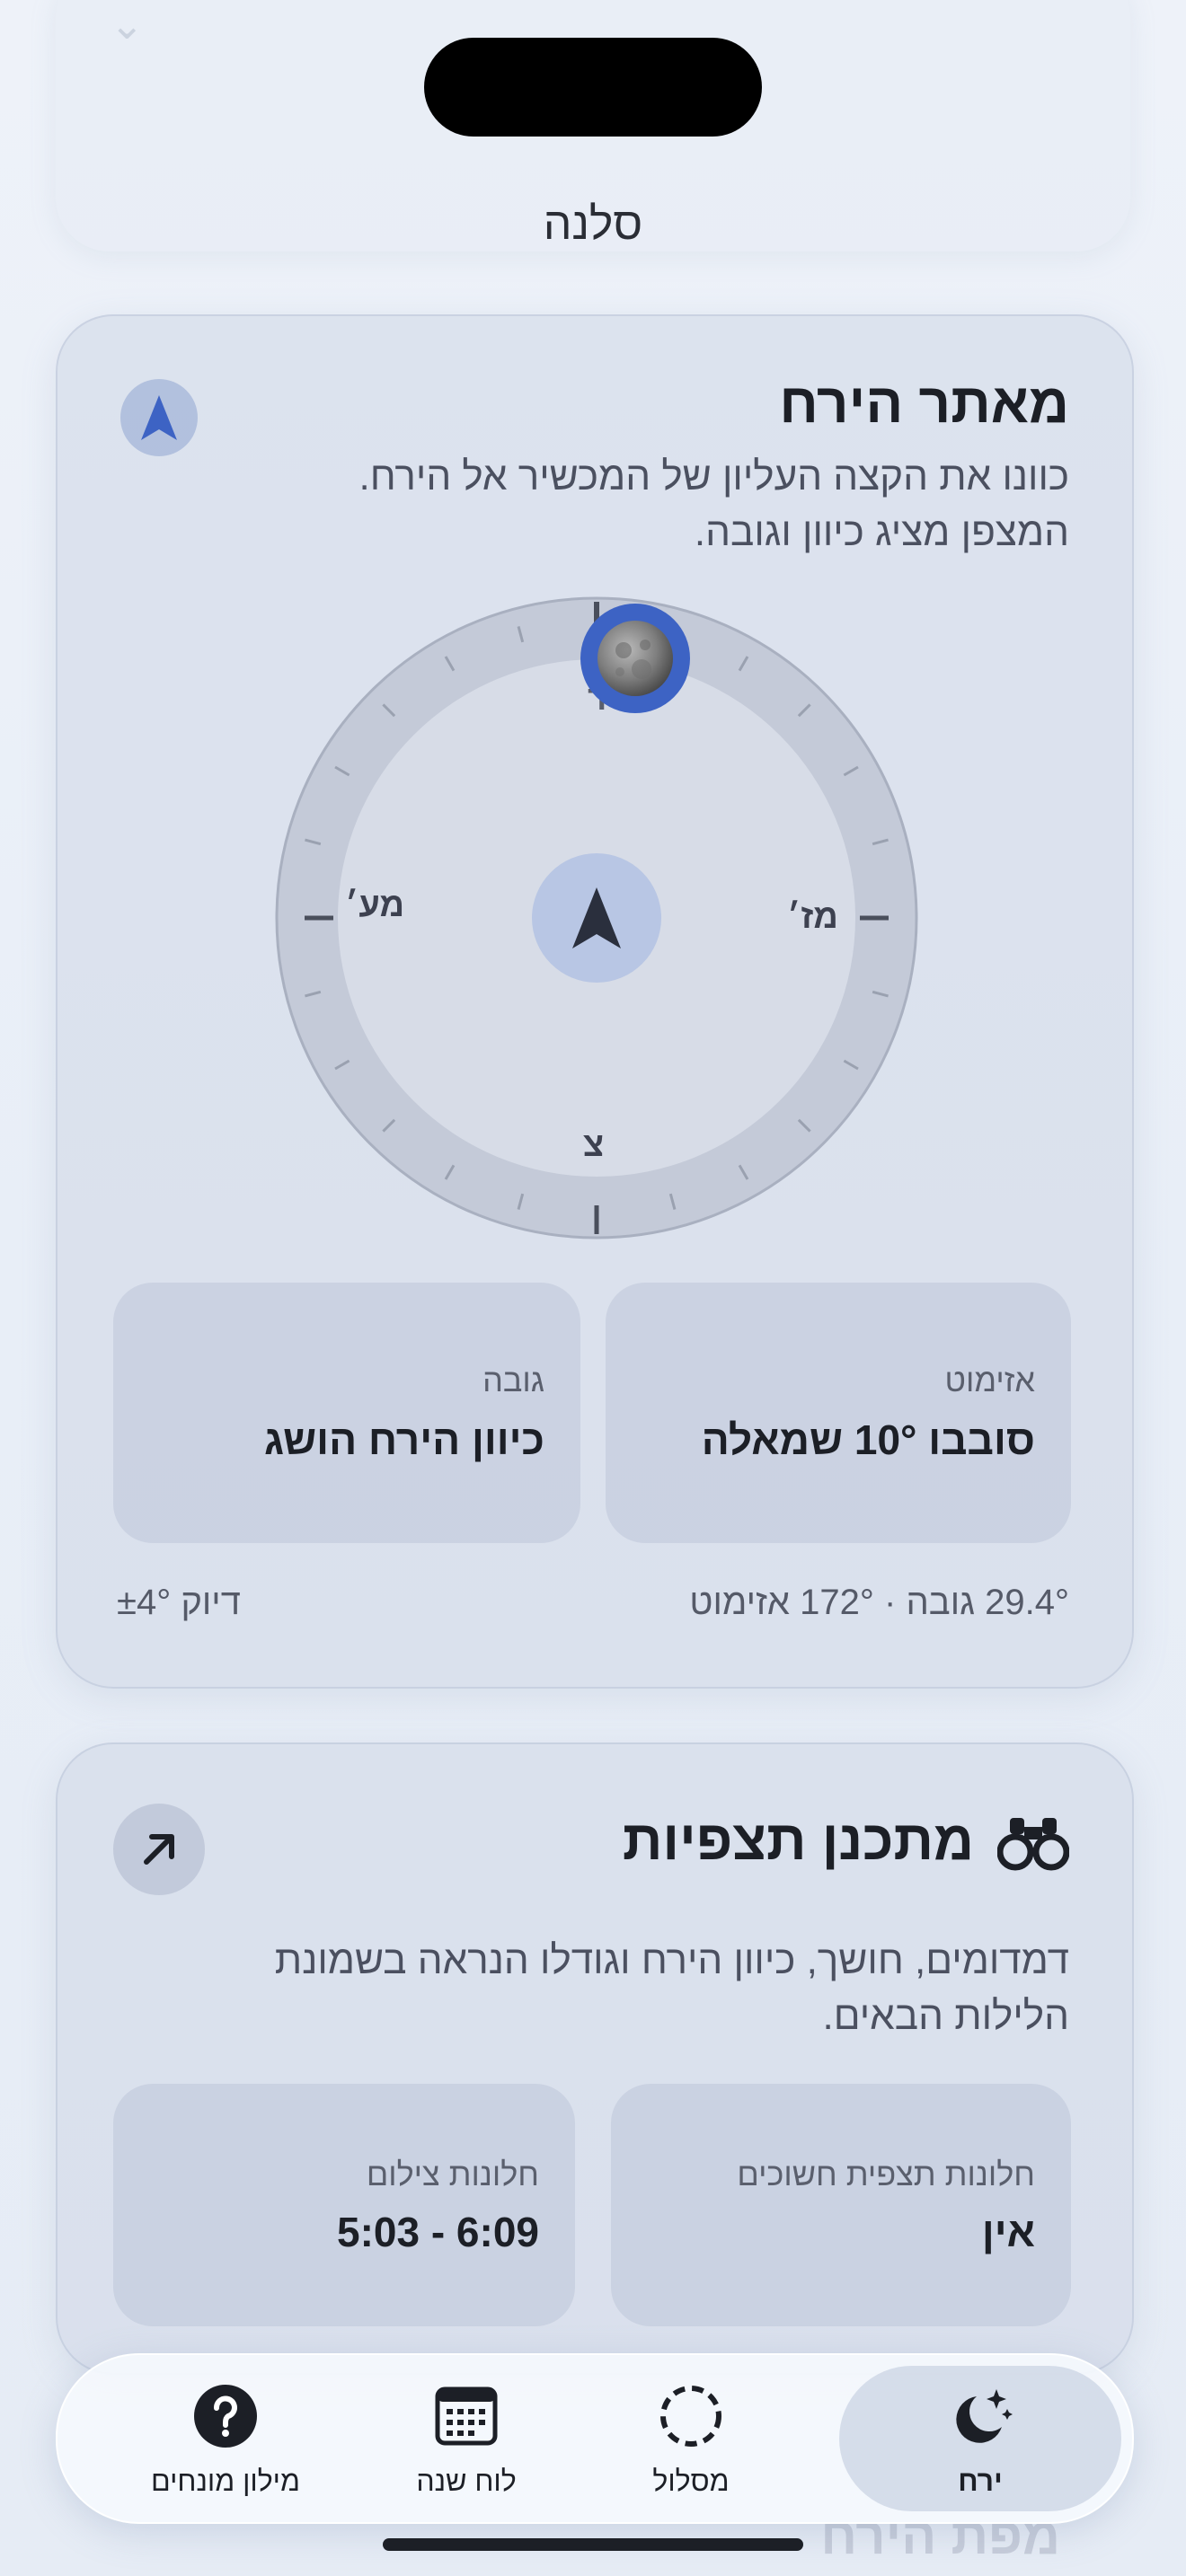 The height and width of the screenshot is (2576, 1186). I want to click on tab-calendar: לוח שנה, so click(466, 2438).